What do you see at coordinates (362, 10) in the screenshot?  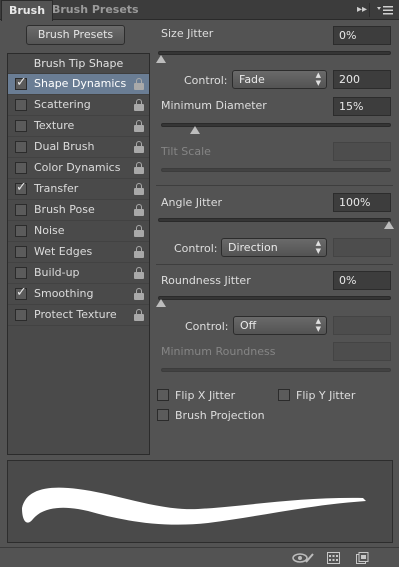 I see `double-arrow-icon: ▸▸` at bounding box center [362, 10].